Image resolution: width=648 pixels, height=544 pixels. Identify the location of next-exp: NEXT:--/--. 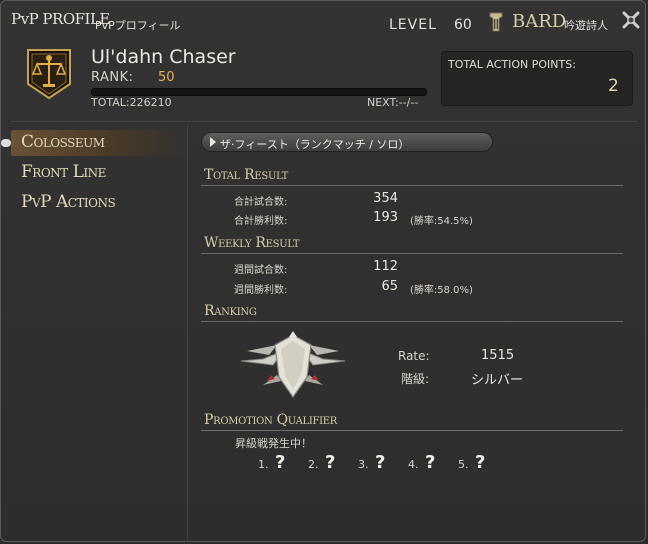
(393, 102).